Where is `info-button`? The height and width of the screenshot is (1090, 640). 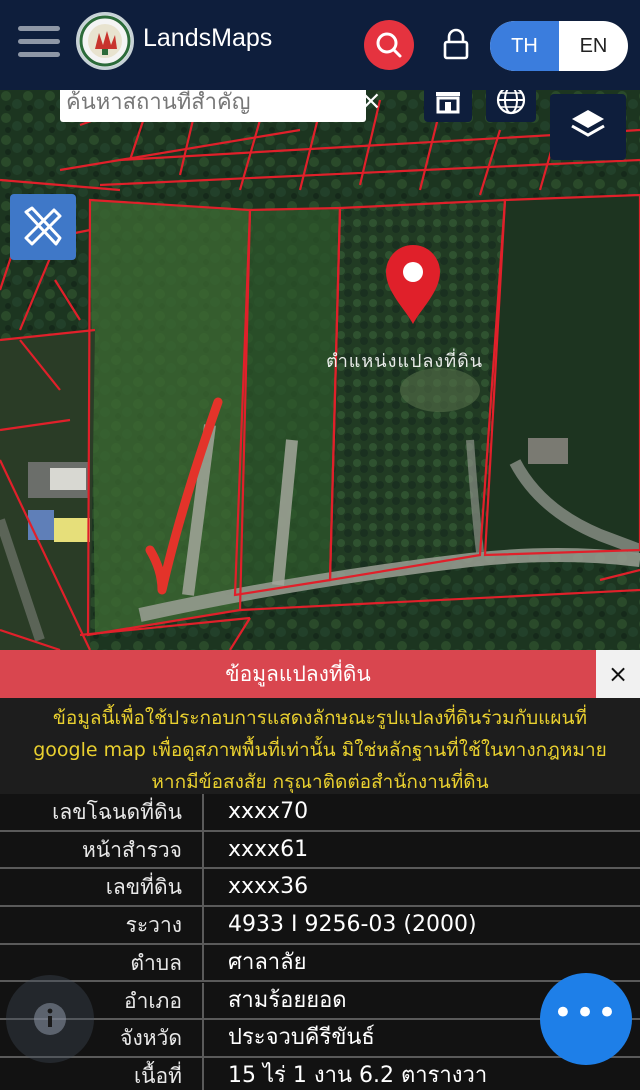 info-button is located at coordinates (50, 1019).